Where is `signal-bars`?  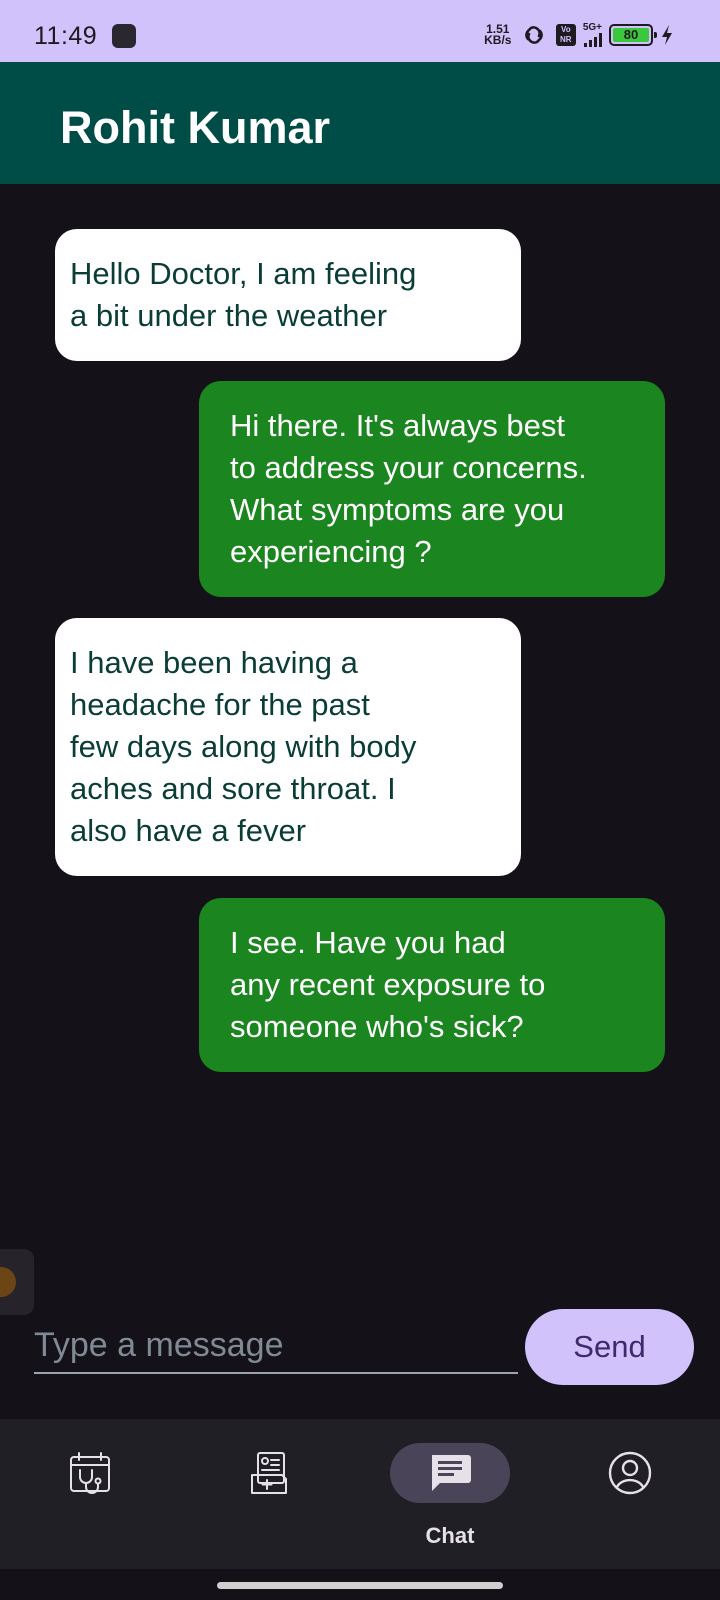
signal-bars is located at coordinates (593, 40).